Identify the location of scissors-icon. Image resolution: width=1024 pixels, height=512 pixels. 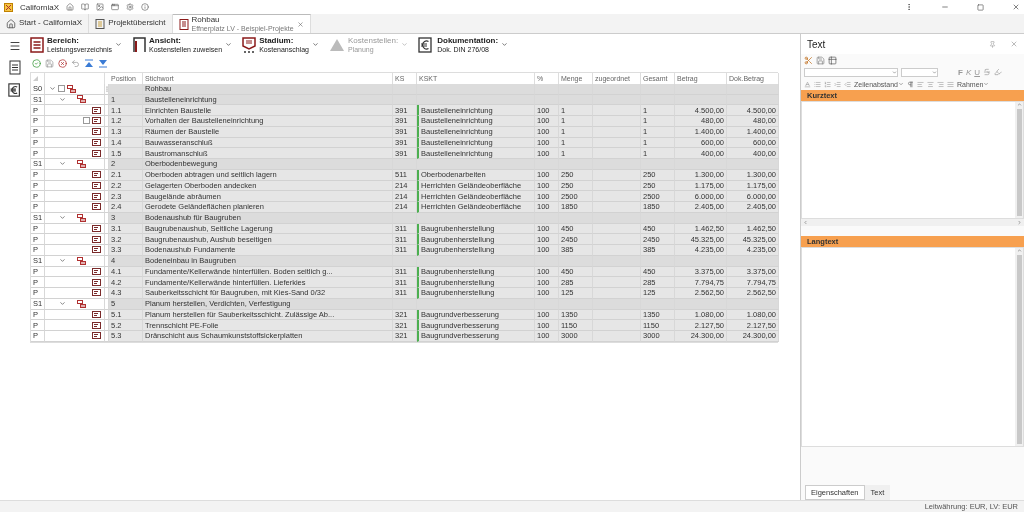
(808, 60).